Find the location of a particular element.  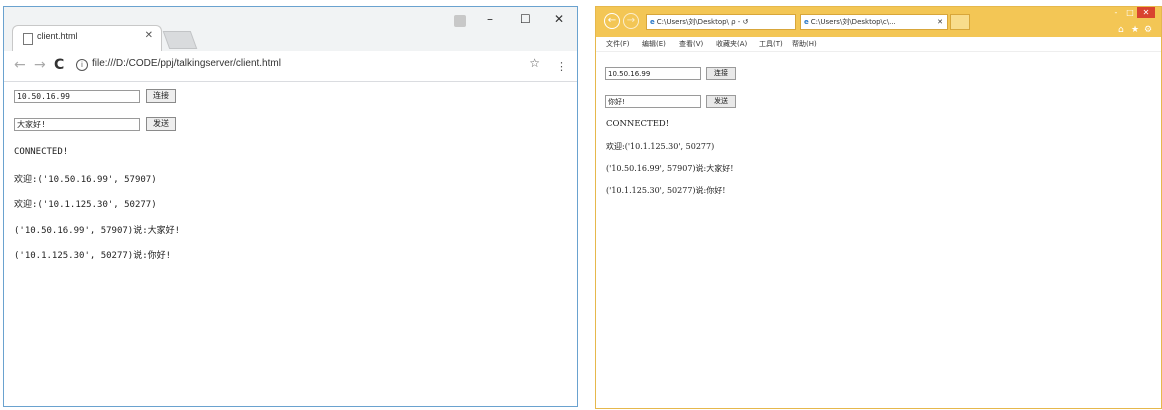

address-bar: e C:\Users\刘\Desktop\ ρ - ↺ is located at coordinates (721, 22).